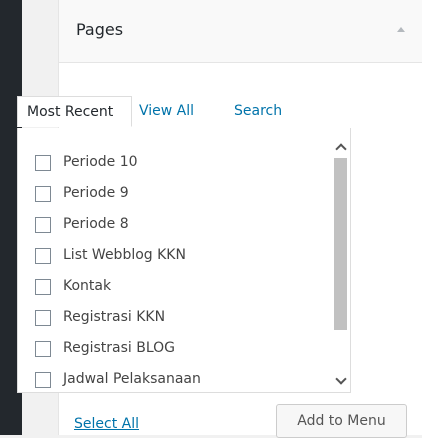 This screenshot has width=422, height=438. I want to click on page-label: Registrasi BLOG, so click(119, 348).